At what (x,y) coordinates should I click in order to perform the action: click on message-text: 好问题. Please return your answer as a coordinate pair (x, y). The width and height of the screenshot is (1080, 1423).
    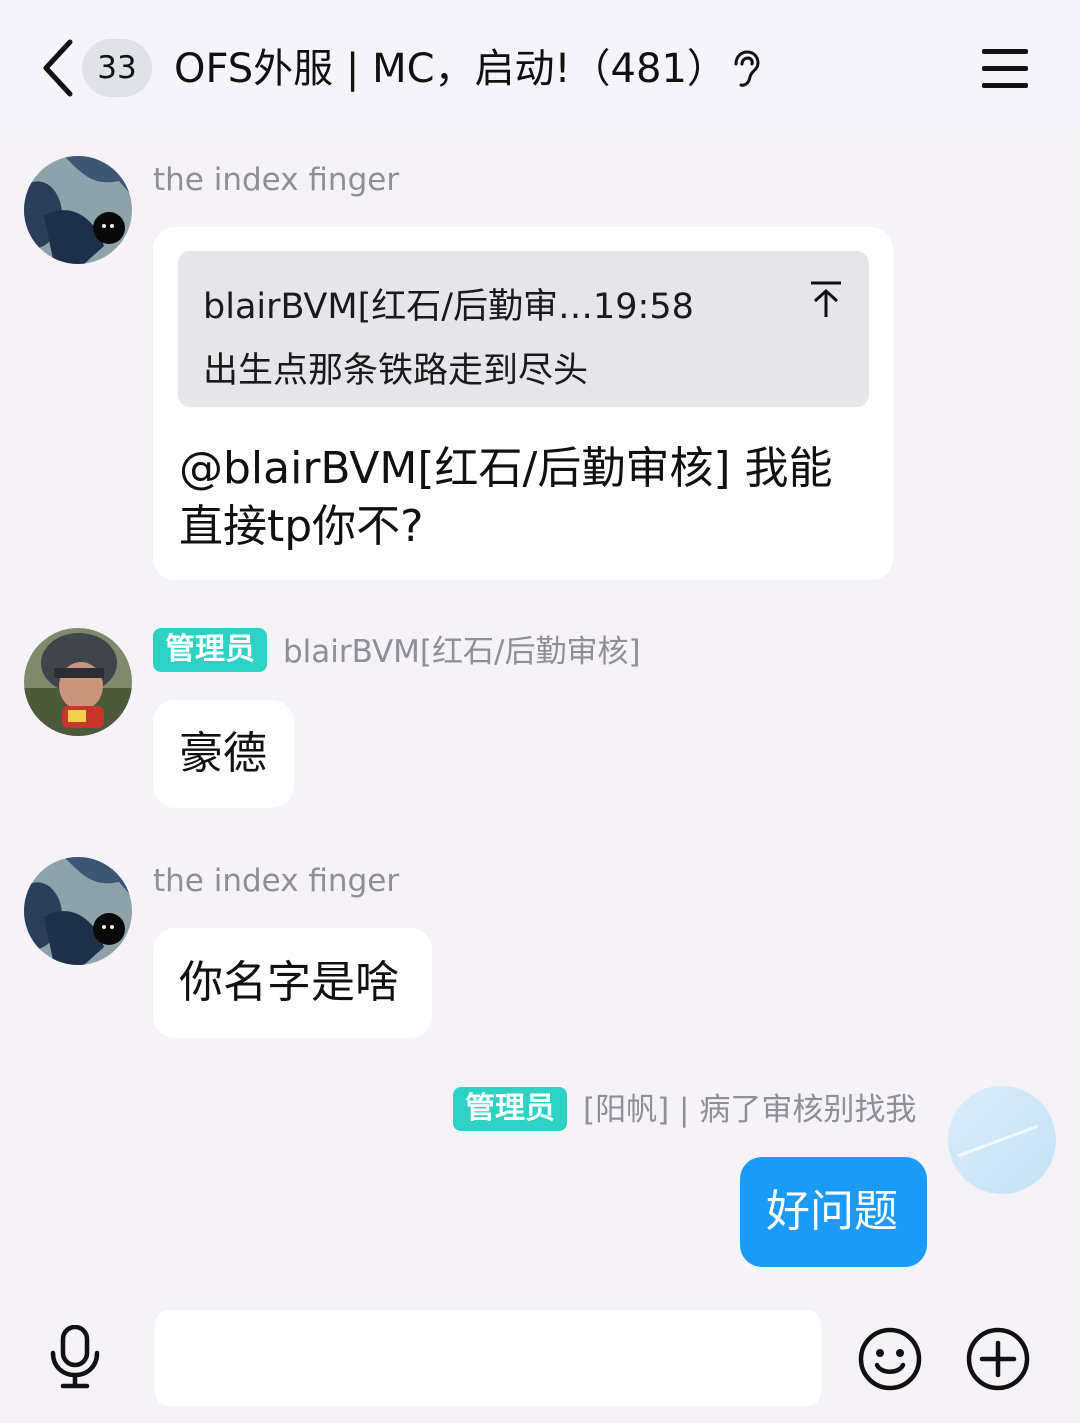
    Looking at the image, I should click on (832, 1211).